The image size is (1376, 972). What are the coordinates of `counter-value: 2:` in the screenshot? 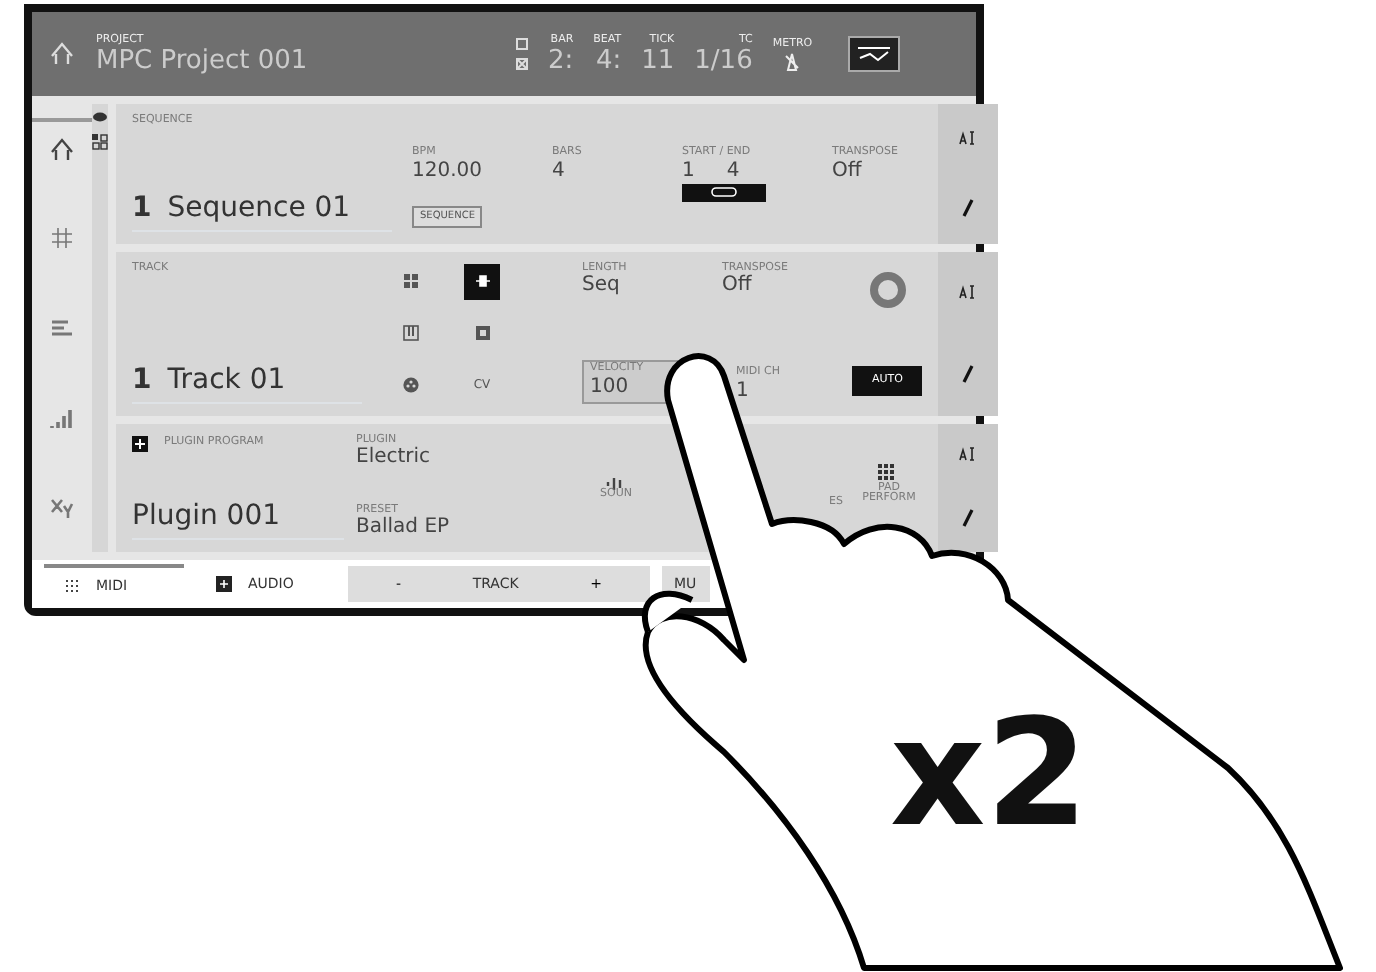 It's located at (561, 62).